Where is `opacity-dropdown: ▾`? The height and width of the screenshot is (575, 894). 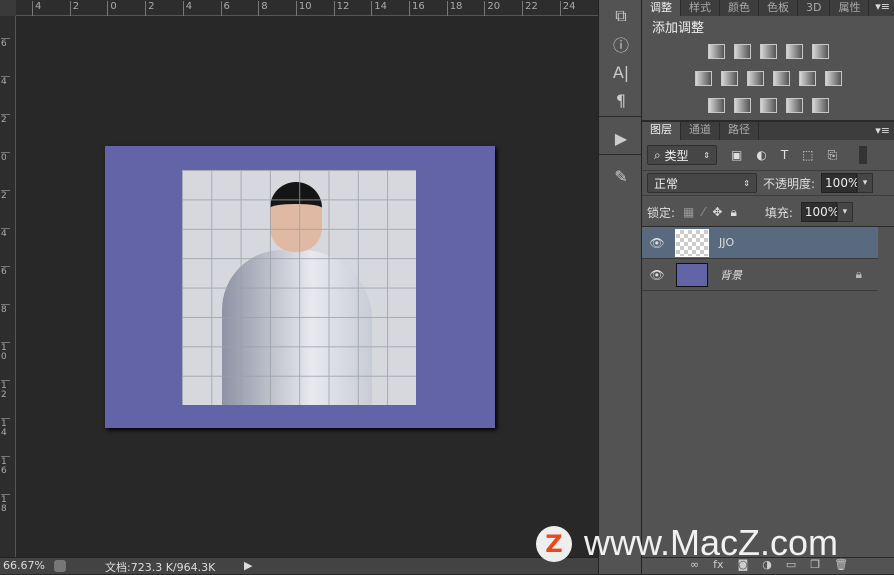 opacity-dropdown: ▾ is located at coordinates (865, 183).